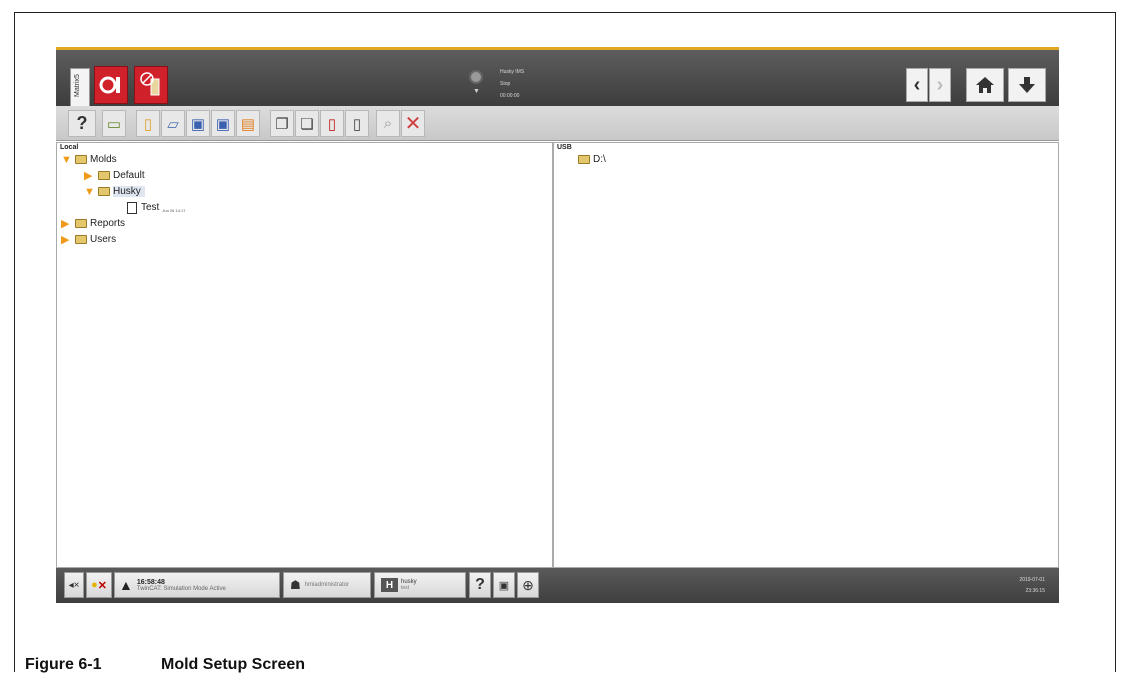  I want to click on open-folder-icon: ▱, so click(173, 123).